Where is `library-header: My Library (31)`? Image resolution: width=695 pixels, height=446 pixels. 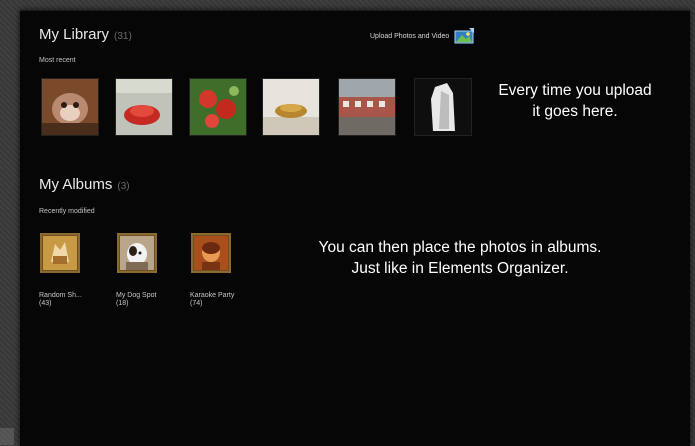
library-header: My Library (31) is located at coordinates (85, 34).